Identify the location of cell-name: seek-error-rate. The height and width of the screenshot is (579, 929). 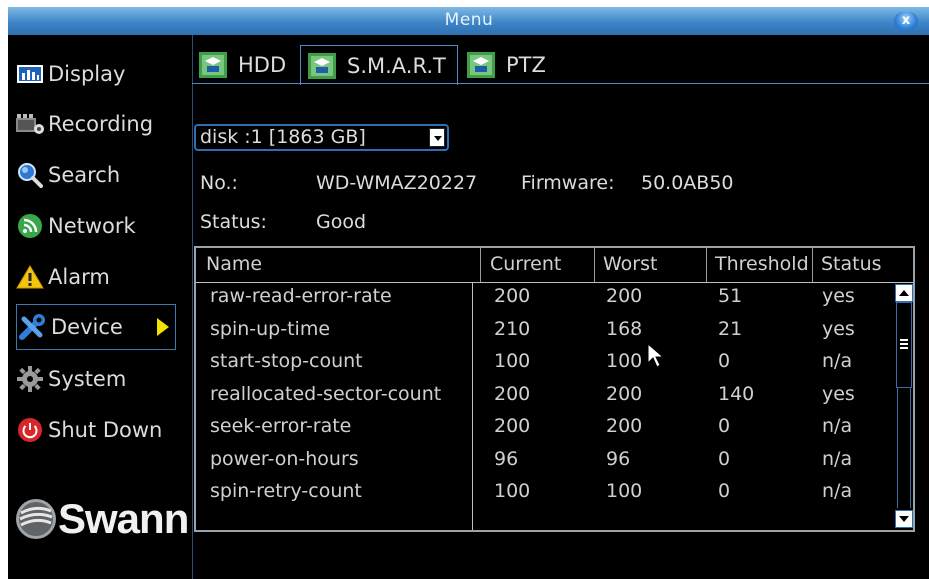
(281, 426).